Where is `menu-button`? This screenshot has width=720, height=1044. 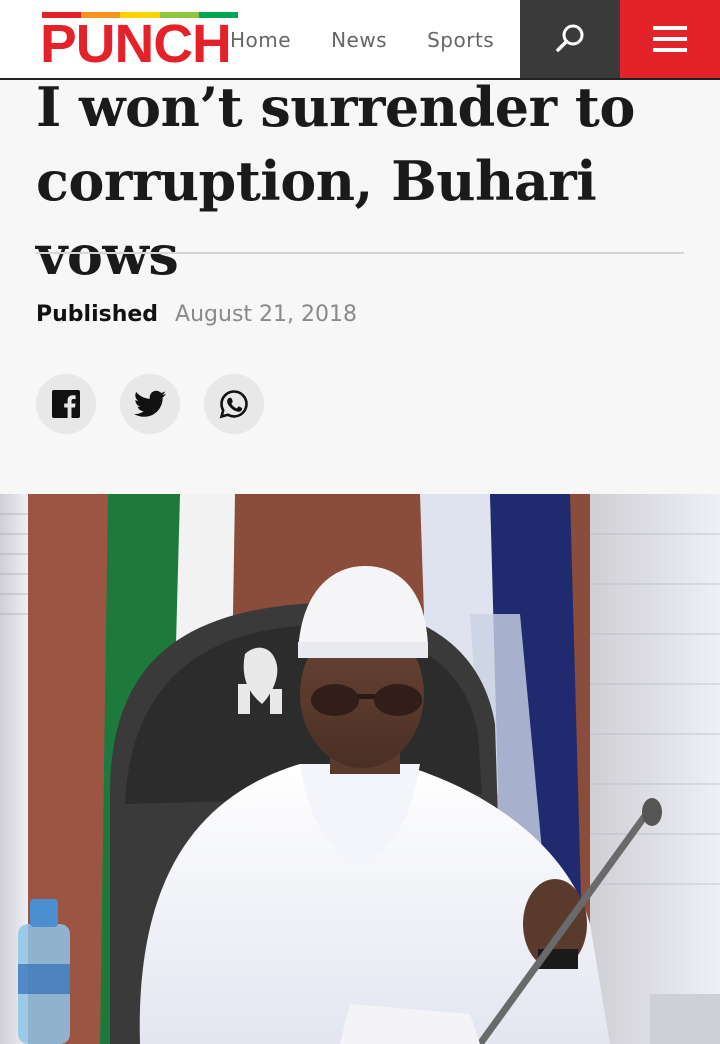
menu-button is located at coordinates (670, 39).